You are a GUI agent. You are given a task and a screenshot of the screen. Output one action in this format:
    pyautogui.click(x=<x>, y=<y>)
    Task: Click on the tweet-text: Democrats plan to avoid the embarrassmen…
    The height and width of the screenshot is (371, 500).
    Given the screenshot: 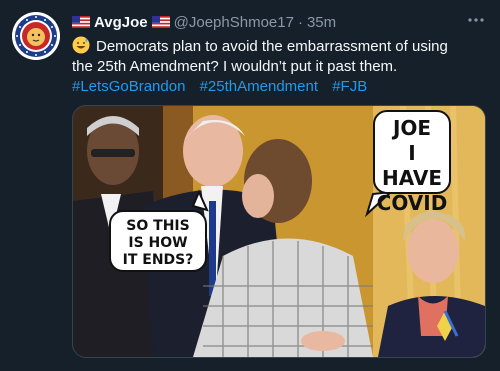 What is the action you would take?
    pyautogui.click(x=277, y=66)
    